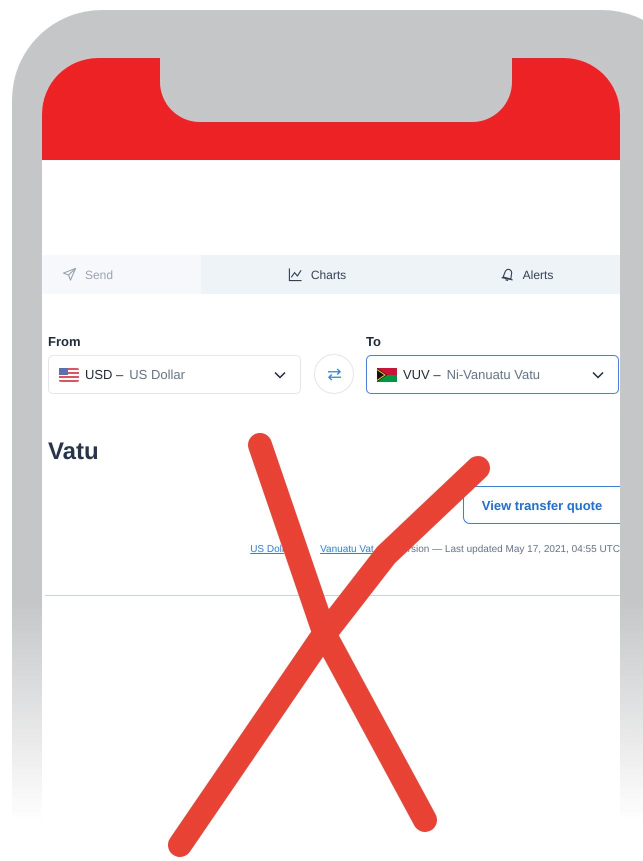 Image resolution: width=643 pixels, height=861 pixels. I want to click on currency-select: VUV – Ni-Vanuatu Vatu, so click(492, 374).